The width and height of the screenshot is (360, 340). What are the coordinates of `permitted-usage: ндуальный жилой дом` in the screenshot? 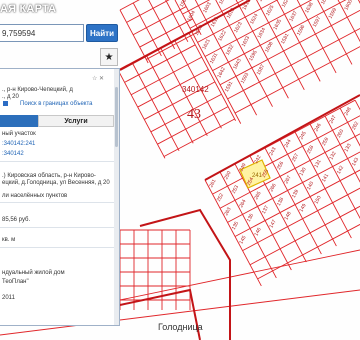 It's located at (33, 273).